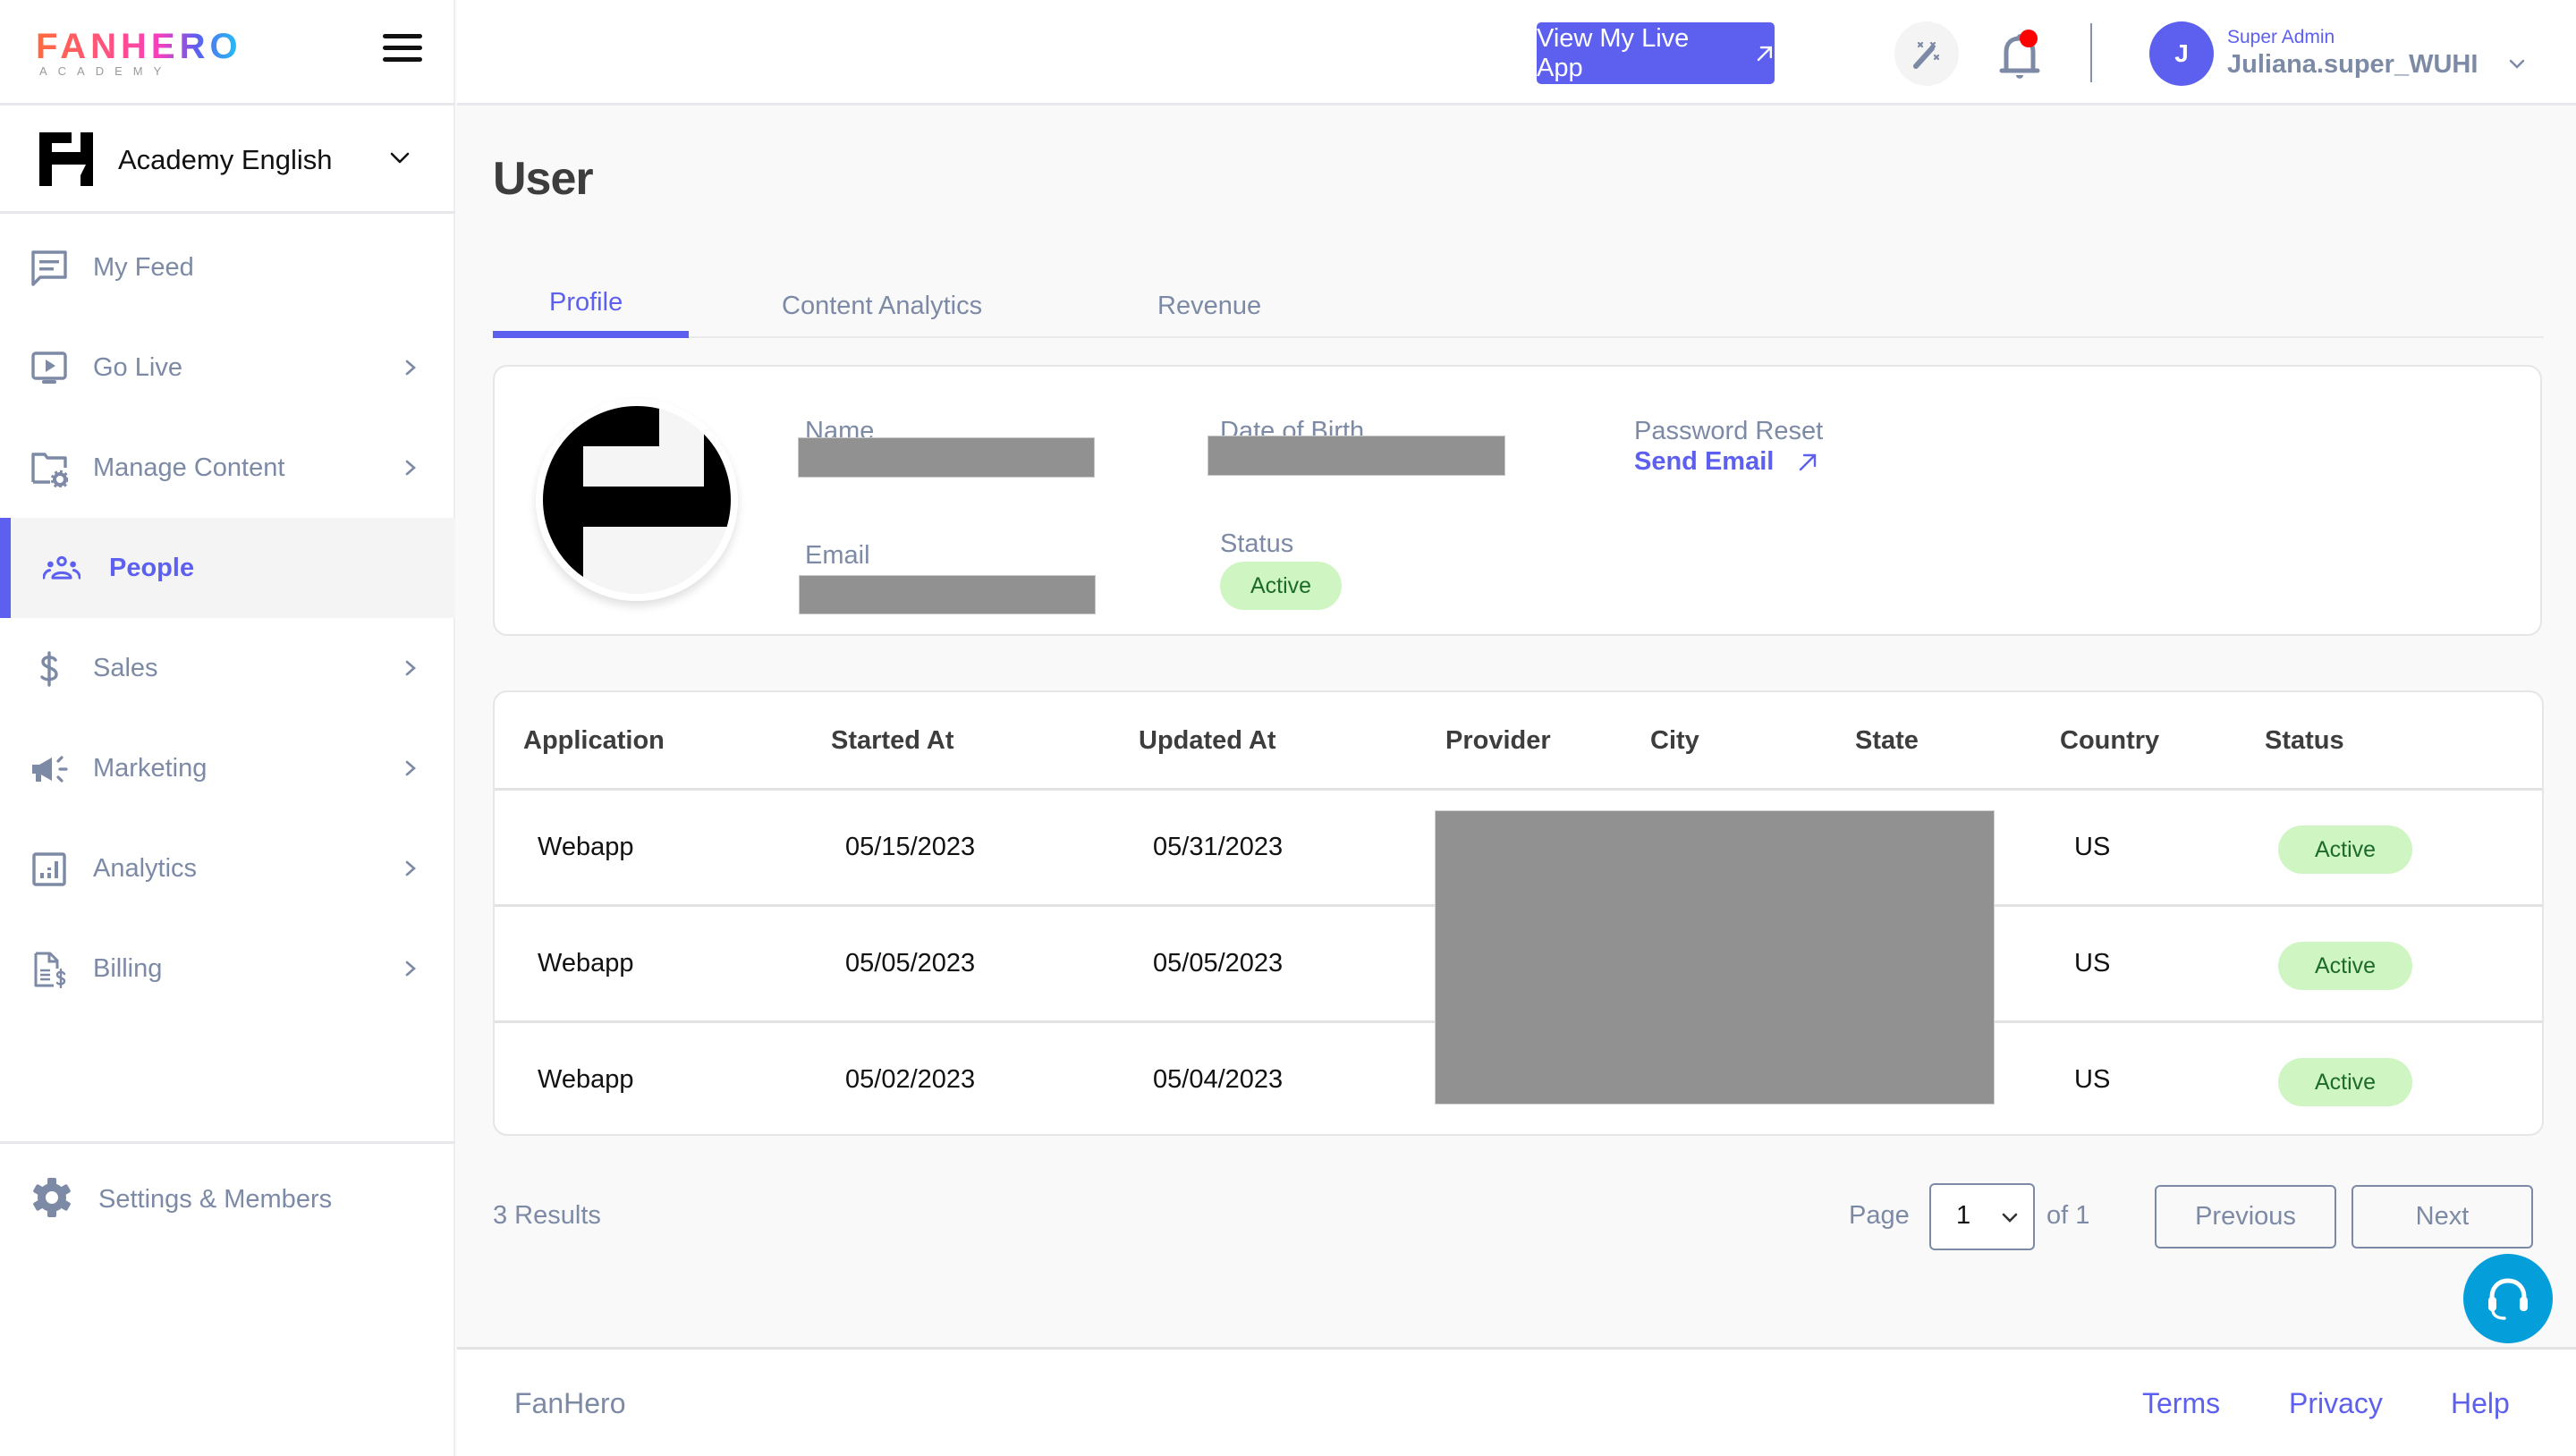  Describe the element at coordinates (1729, 431) in the screenshot. I see `password-reset-label: Password Reset` at that location.